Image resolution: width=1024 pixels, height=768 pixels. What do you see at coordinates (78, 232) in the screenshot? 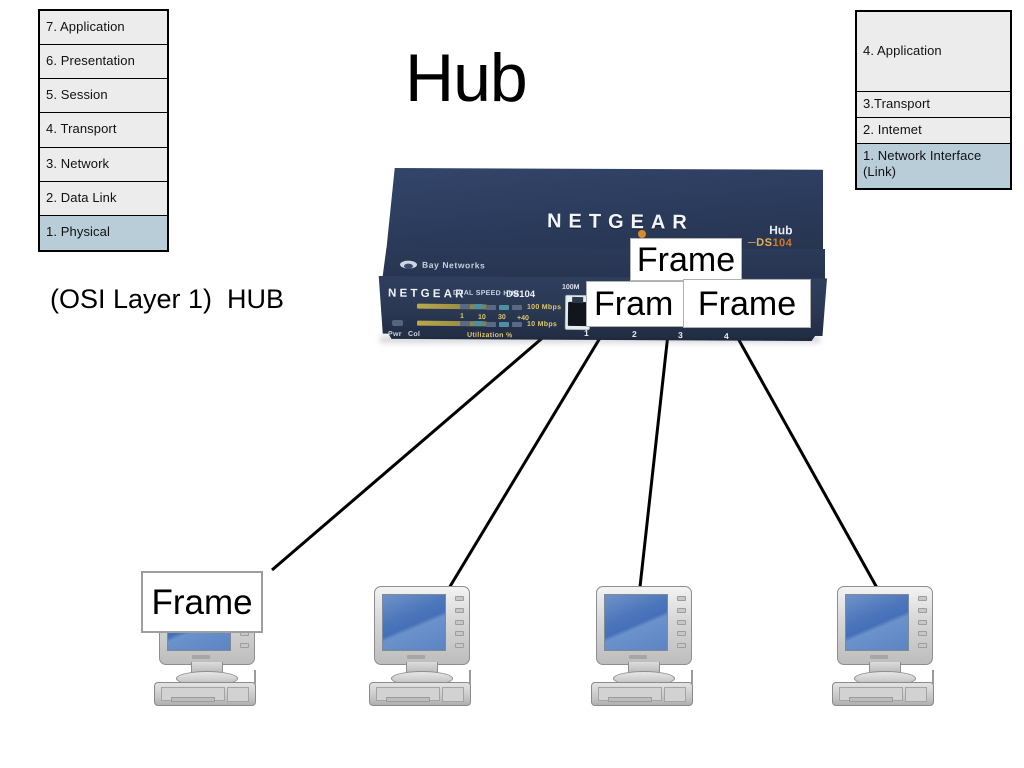
I see `osi-layer-1-label: 1. Physical` at bounding box center [78, 232].